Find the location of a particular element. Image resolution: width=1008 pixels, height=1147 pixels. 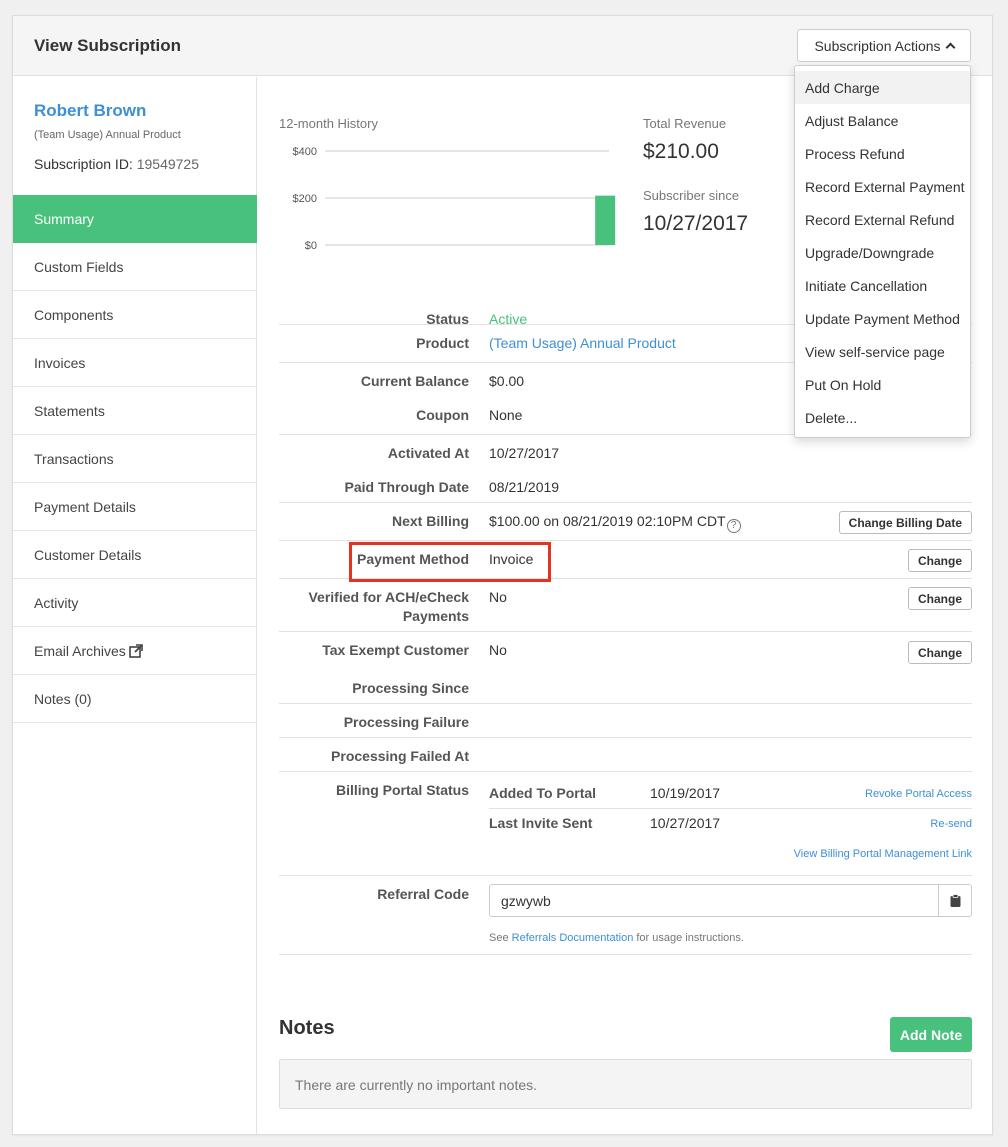

menu-item-record-external-refund: Record External Refund is located at coordinates (882, 219).